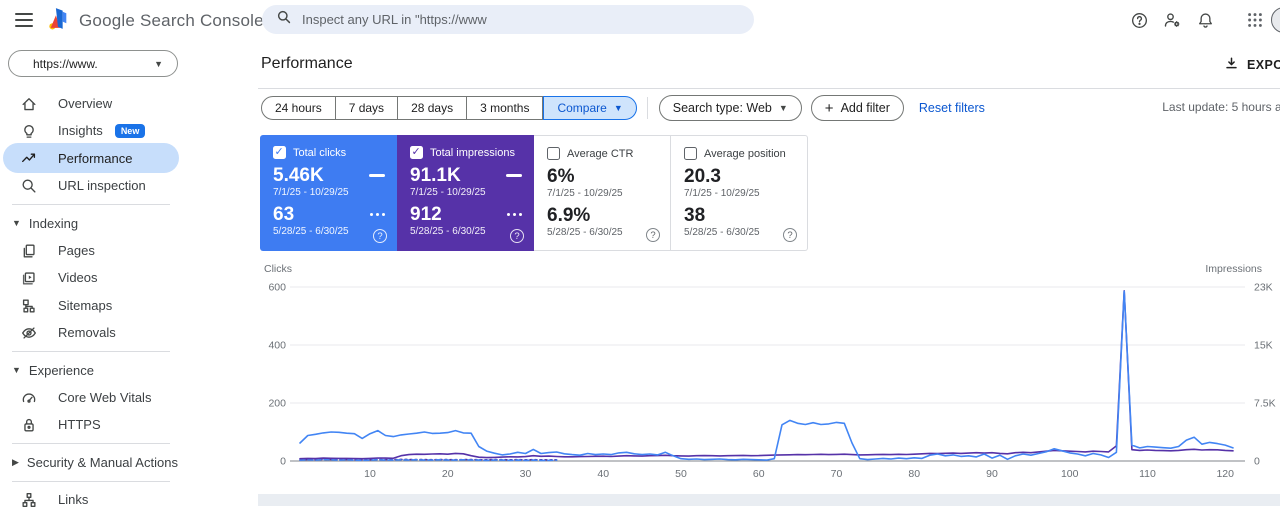 The width and height of the screenshot is (1280, 513). What do you see at coordinates (29, 251) in the screenshot?
I see `pages-icon` at bounding box center [29, 251].